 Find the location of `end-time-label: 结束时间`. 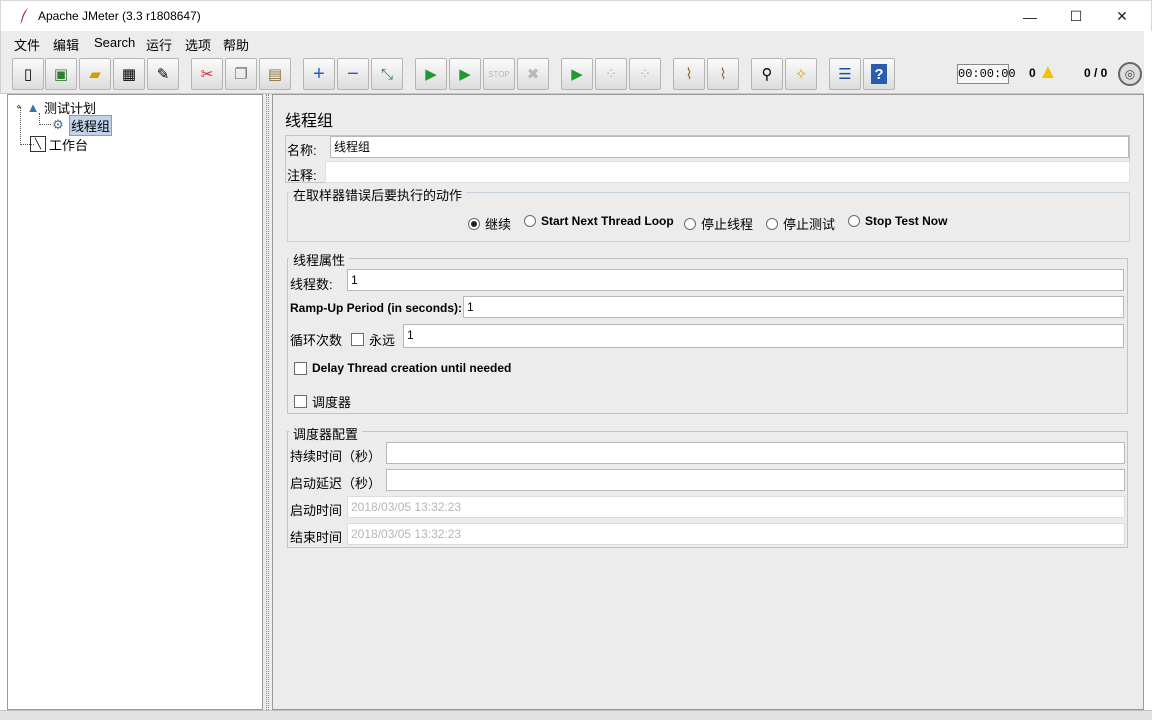

end-time-label: 结束时间 is located at coordinates (316, 537).